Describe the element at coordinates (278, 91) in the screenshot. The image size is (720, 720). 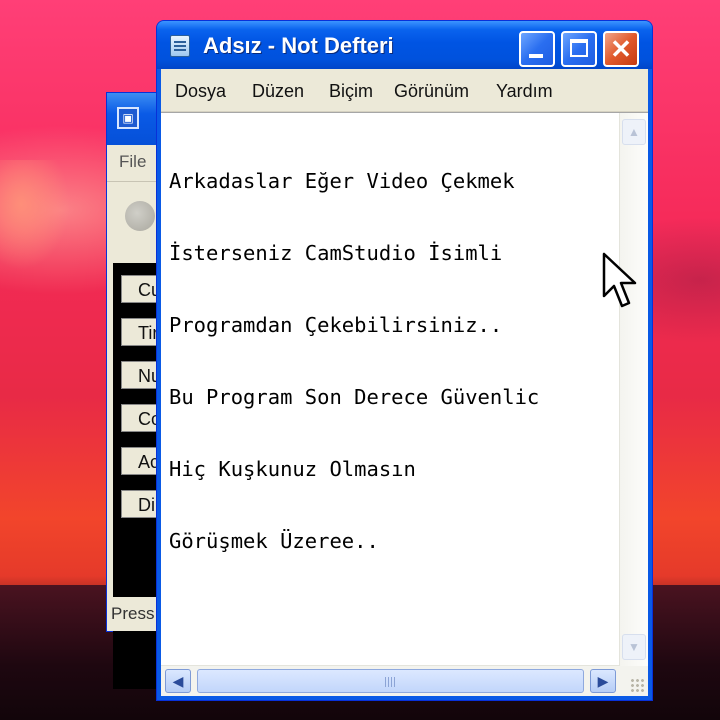
I see `menu-duzen: Düzen` at that location.